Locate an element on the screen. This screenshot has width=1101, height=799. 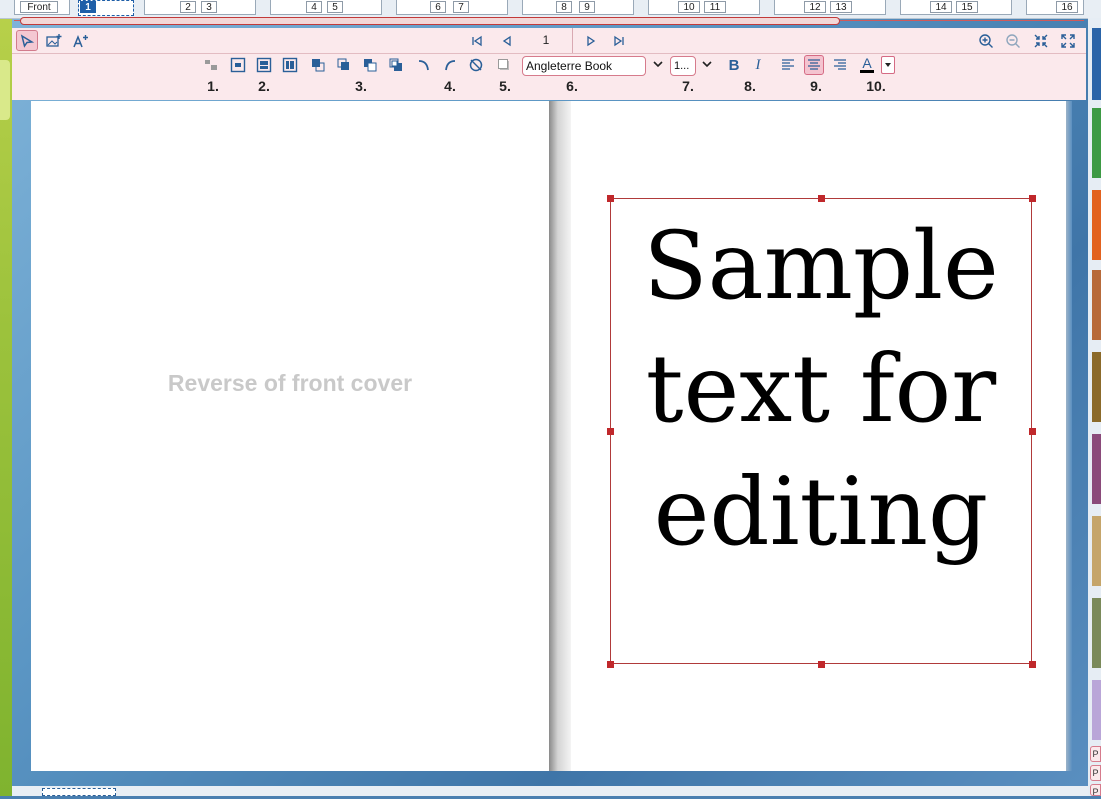
bring-to-front-button is located at coordinates (318, 65).